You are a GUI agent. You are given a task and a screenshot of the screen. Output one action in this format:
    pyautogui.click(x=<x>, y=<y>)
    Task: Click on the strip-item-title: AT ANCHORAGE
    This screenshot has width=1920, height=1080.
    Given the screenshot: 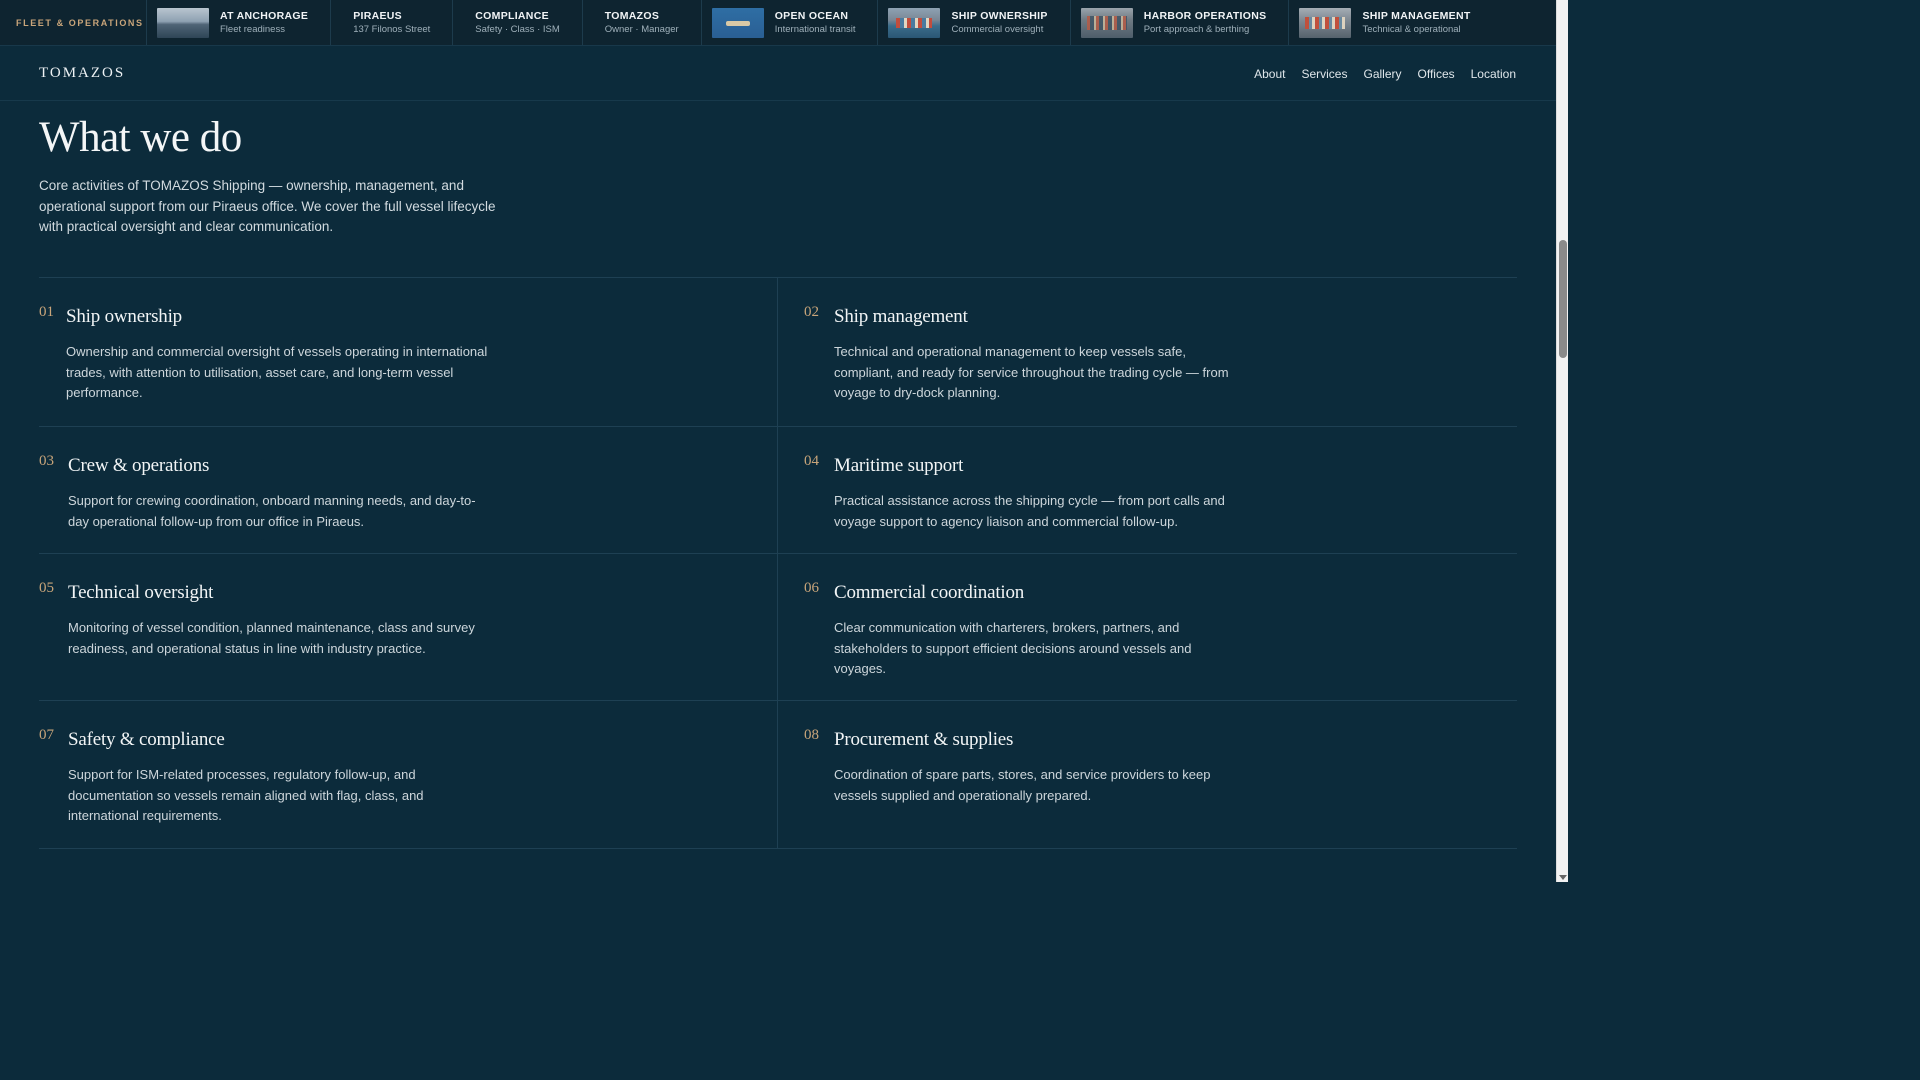 What is the action you would take?
    pyautogui.click(x=264, y=16)
    